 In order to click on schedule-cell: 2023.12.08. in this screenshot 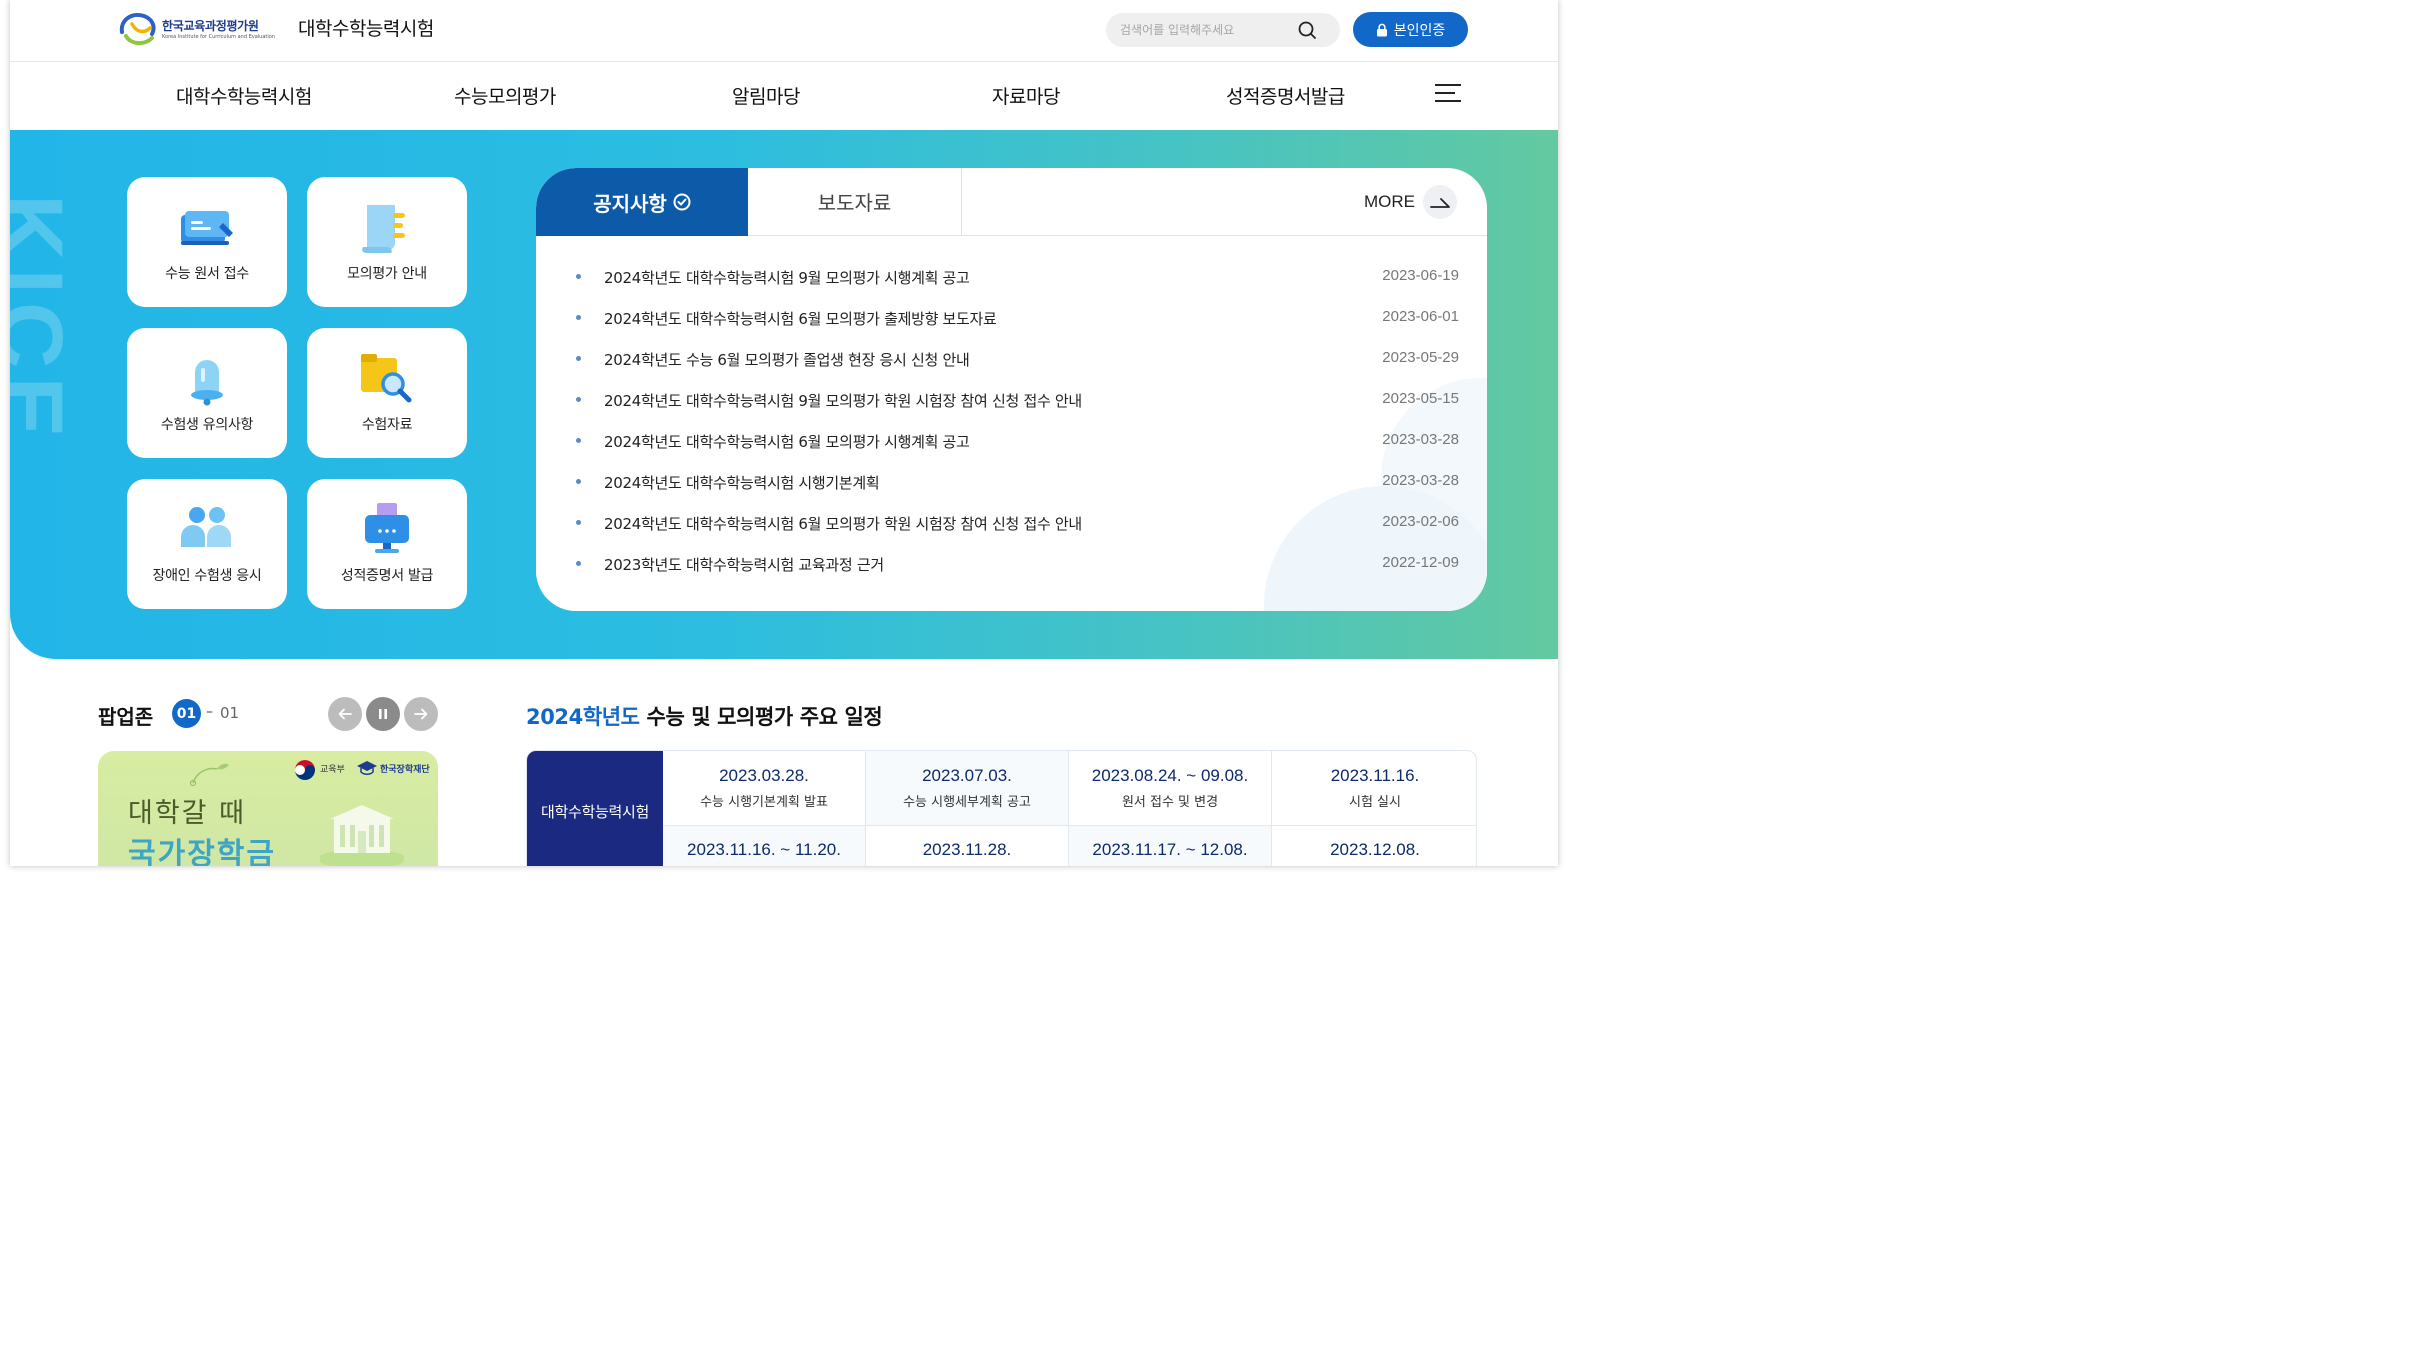, I will do `click(1374, 846)`.